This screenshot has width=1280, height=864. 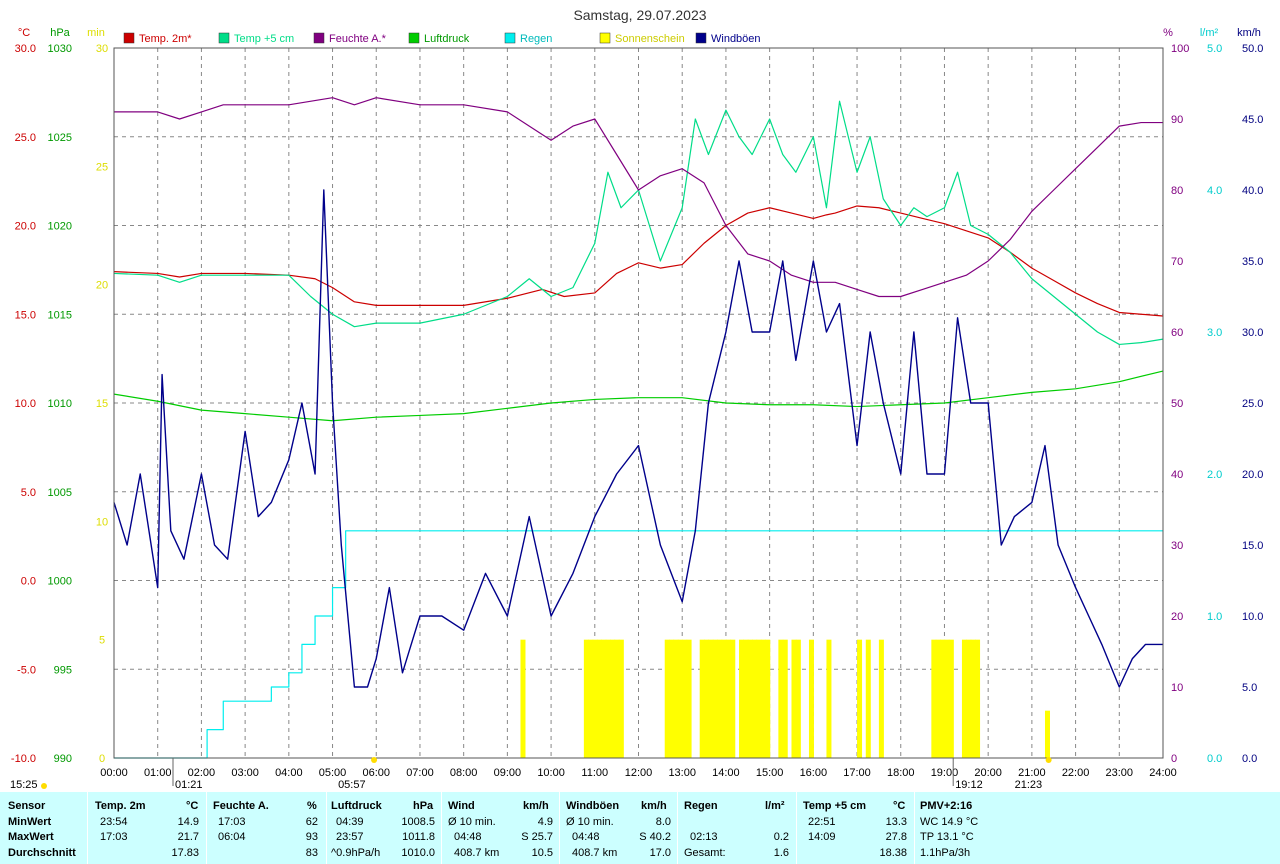 What do you see at coordinates (682, 773) in the screenshot?
I see `x-tick: 13:00` at bounding box center [682, 773].